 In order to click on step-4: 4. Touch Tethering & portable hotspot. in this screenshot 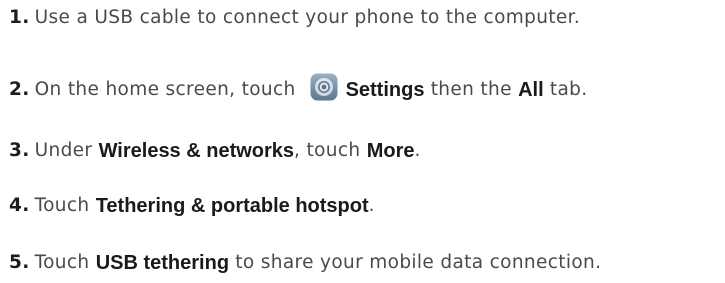, I will do `click(192, 206)`.